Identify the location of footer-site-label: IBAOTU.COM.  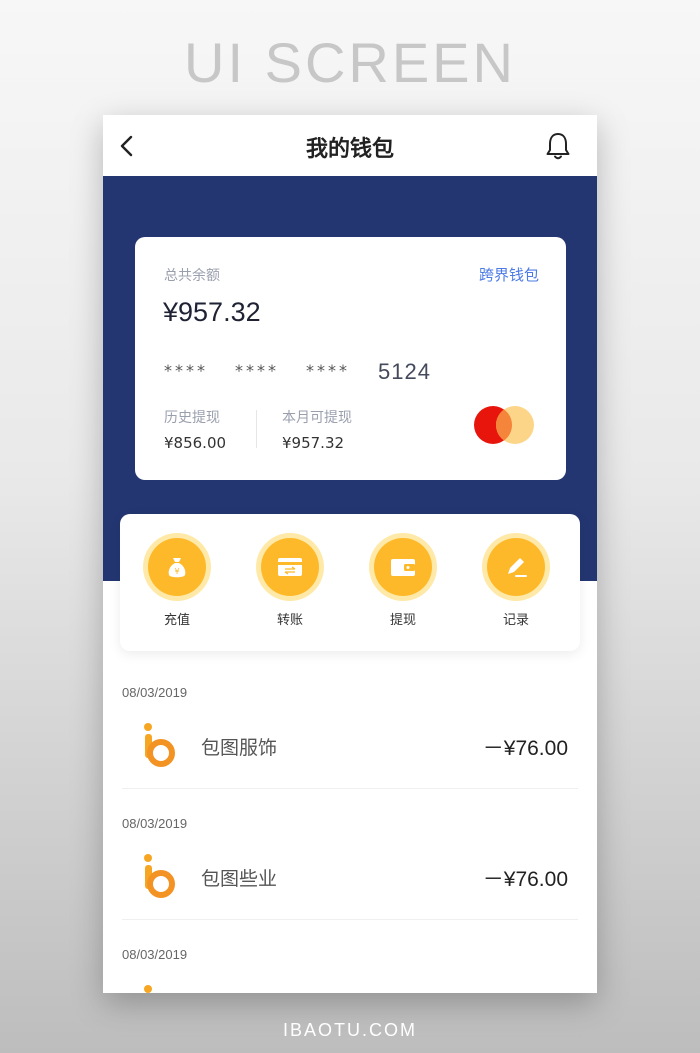
(349, 1030).